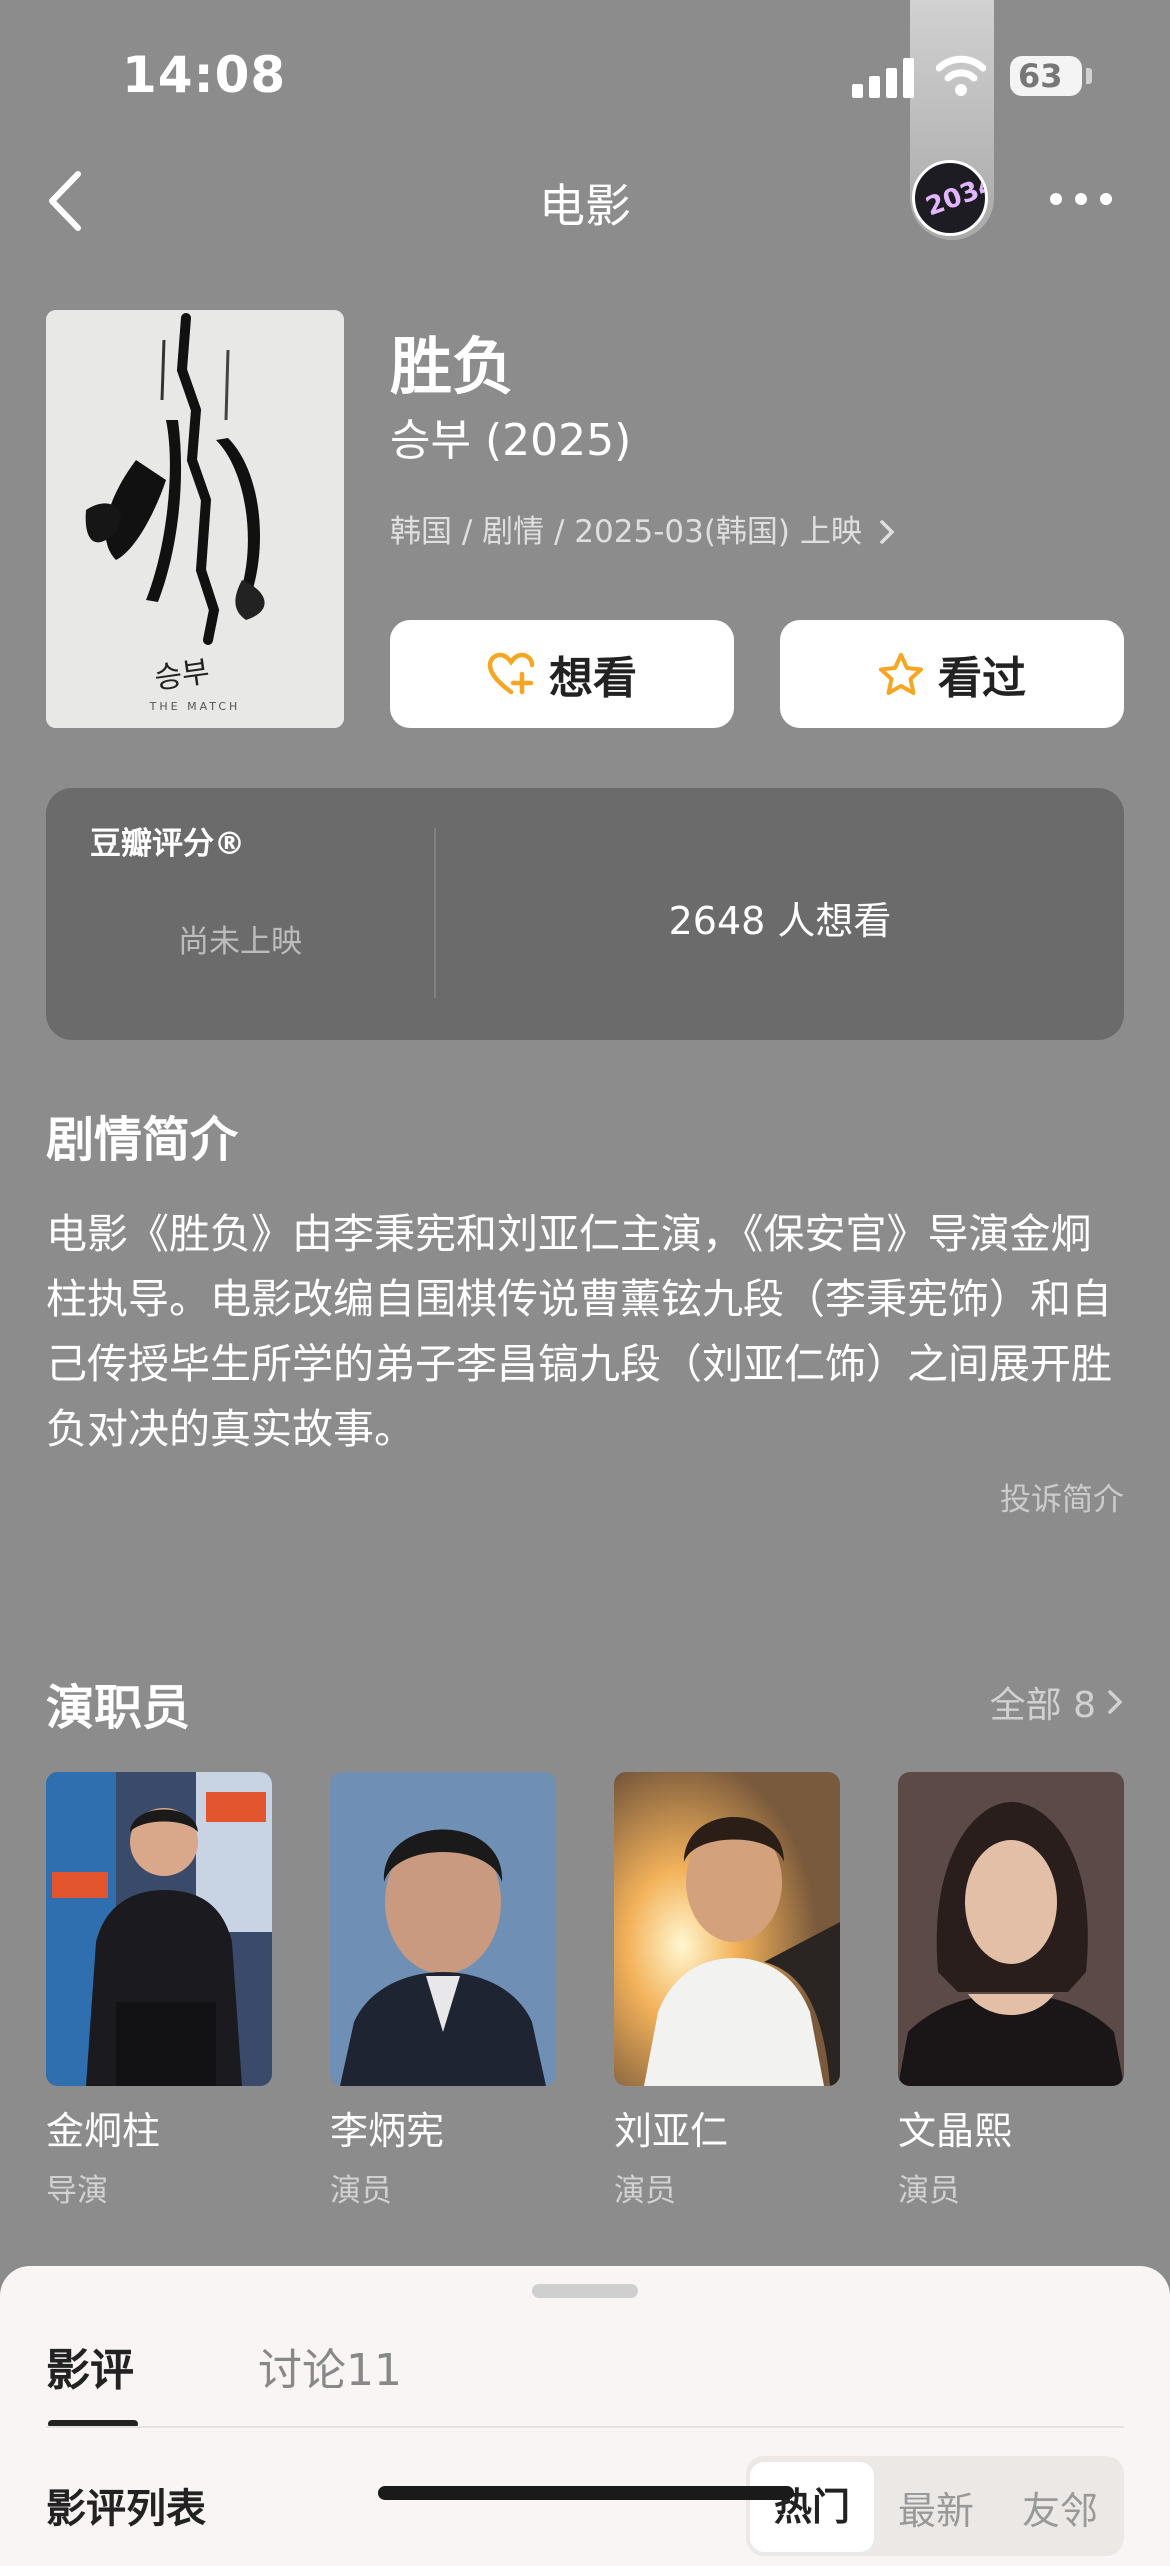 This screenshot has width=1170, height=2566. I want to click on watched-button: 看过, so click(952, 674).